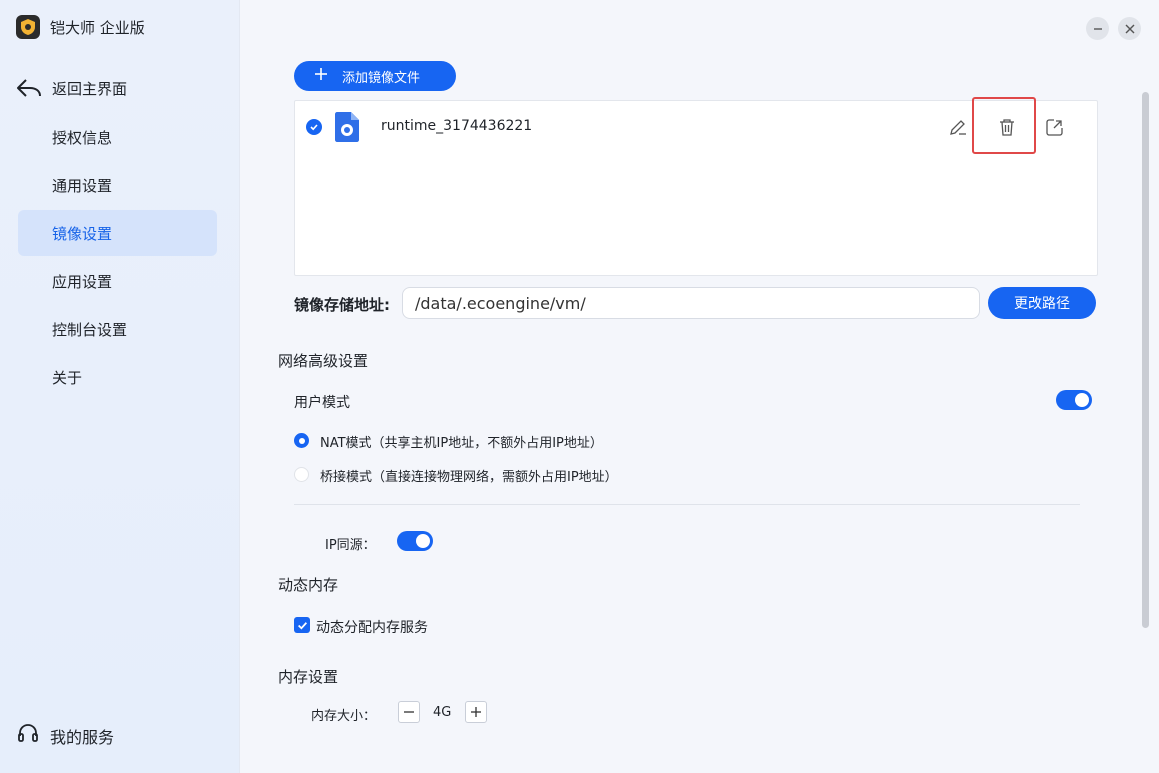 This screenshot has width=1159, height=773. I want to click on minimize-button, so click(1097, 28).